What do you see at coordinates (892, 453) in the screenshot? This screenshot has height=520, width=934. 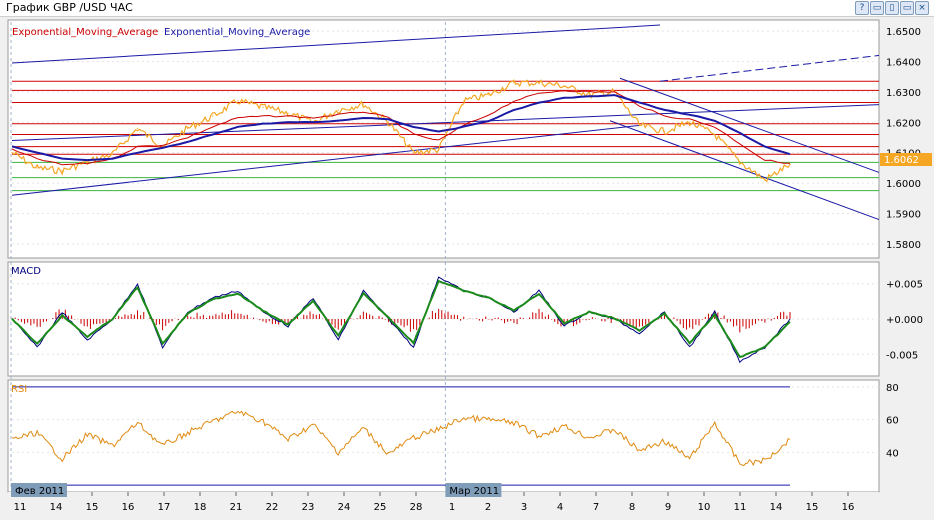 I see `rsi-tick-label: 40` at bounding box center [892, 453].